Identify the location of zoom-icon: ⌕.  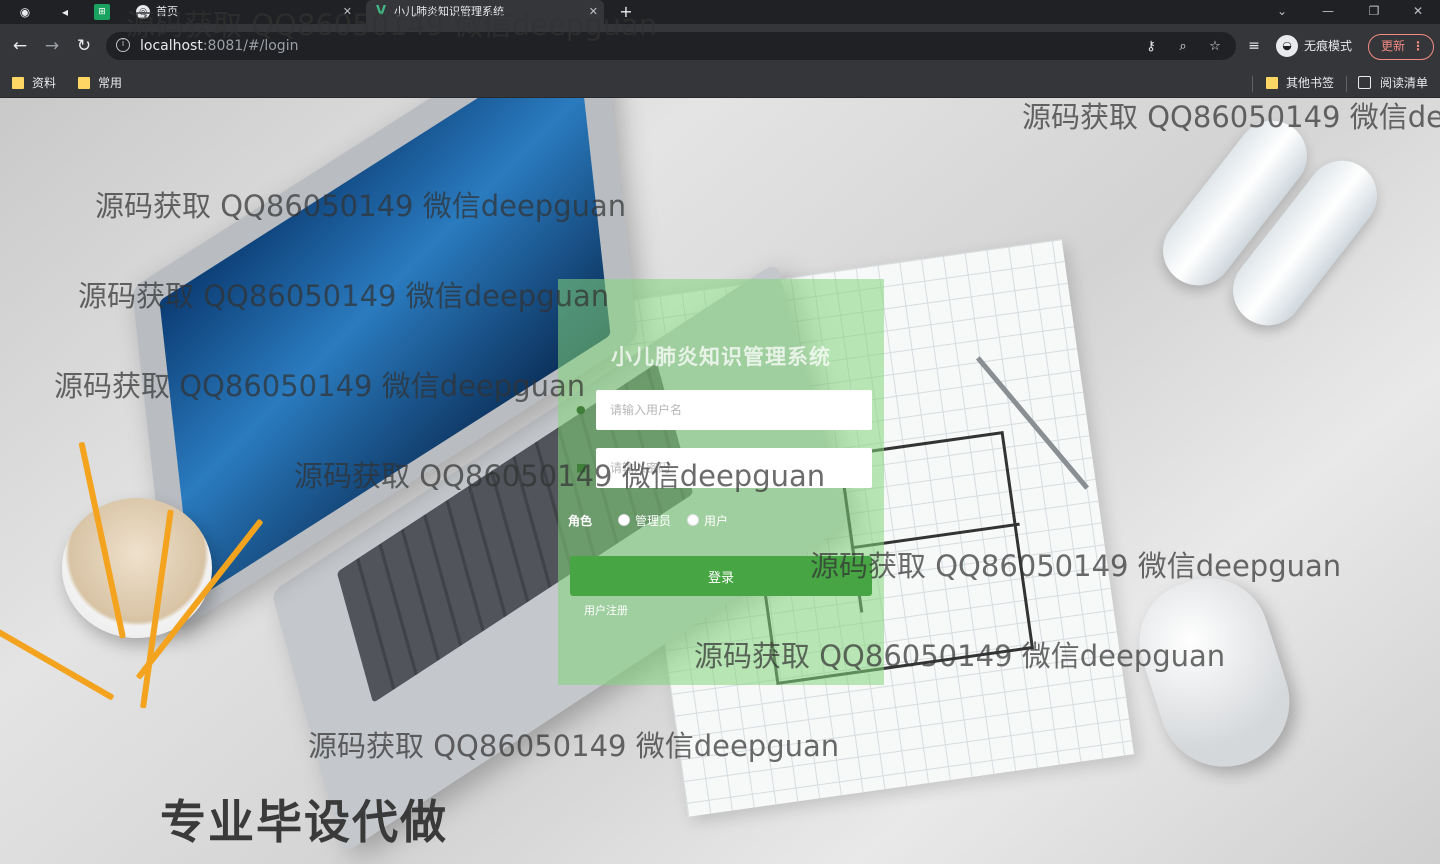
(1183, 47).